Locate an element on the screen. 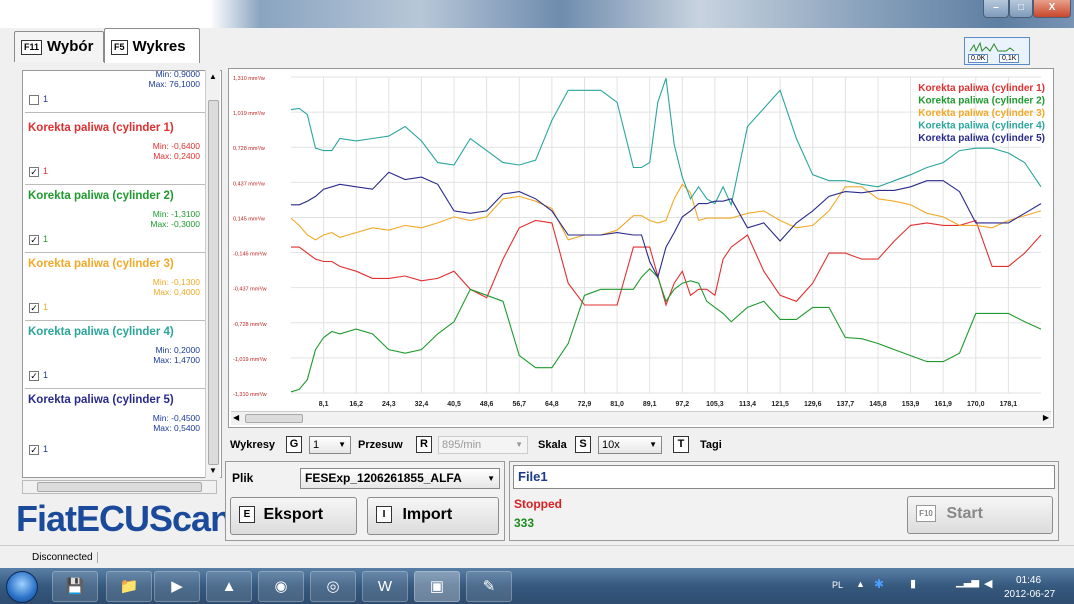 The width and height of the screenshot is (1074, 604). x-tick-label: 129,6 is located at coordinates (813, 404).